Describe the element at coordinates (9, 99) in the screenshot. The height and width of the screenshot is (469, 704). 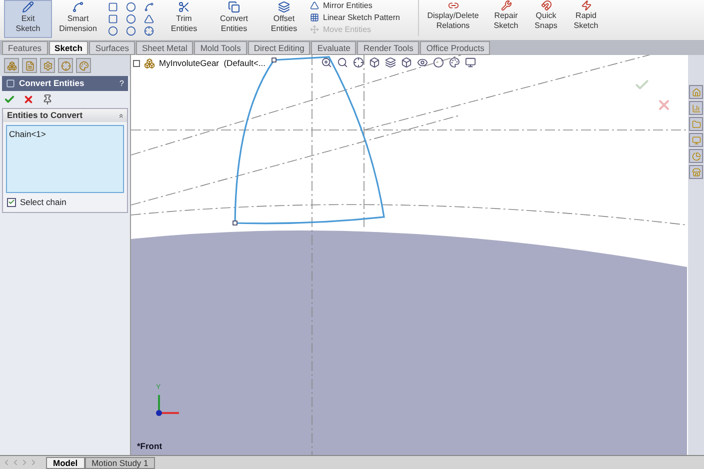
I see `ok-icon` at that location.